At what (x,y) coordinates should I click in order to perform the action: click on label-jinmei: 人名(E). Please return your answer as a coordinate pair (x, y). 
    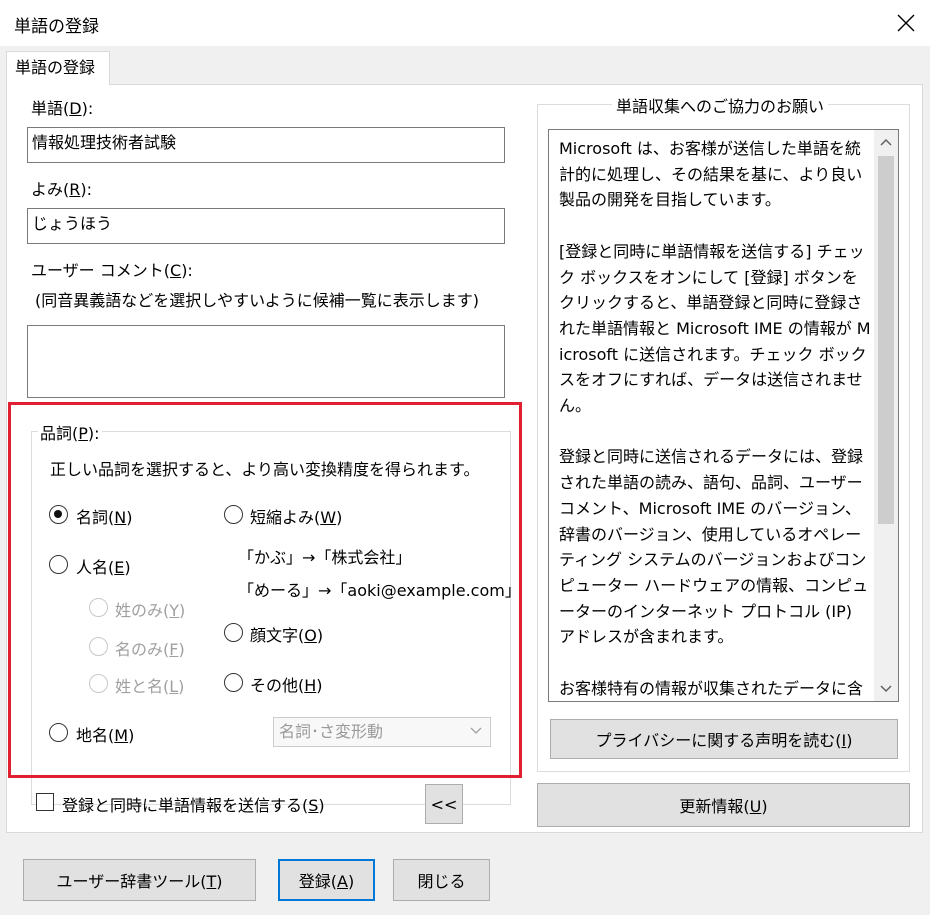
    Looking at the image, I should click on (103, 567).